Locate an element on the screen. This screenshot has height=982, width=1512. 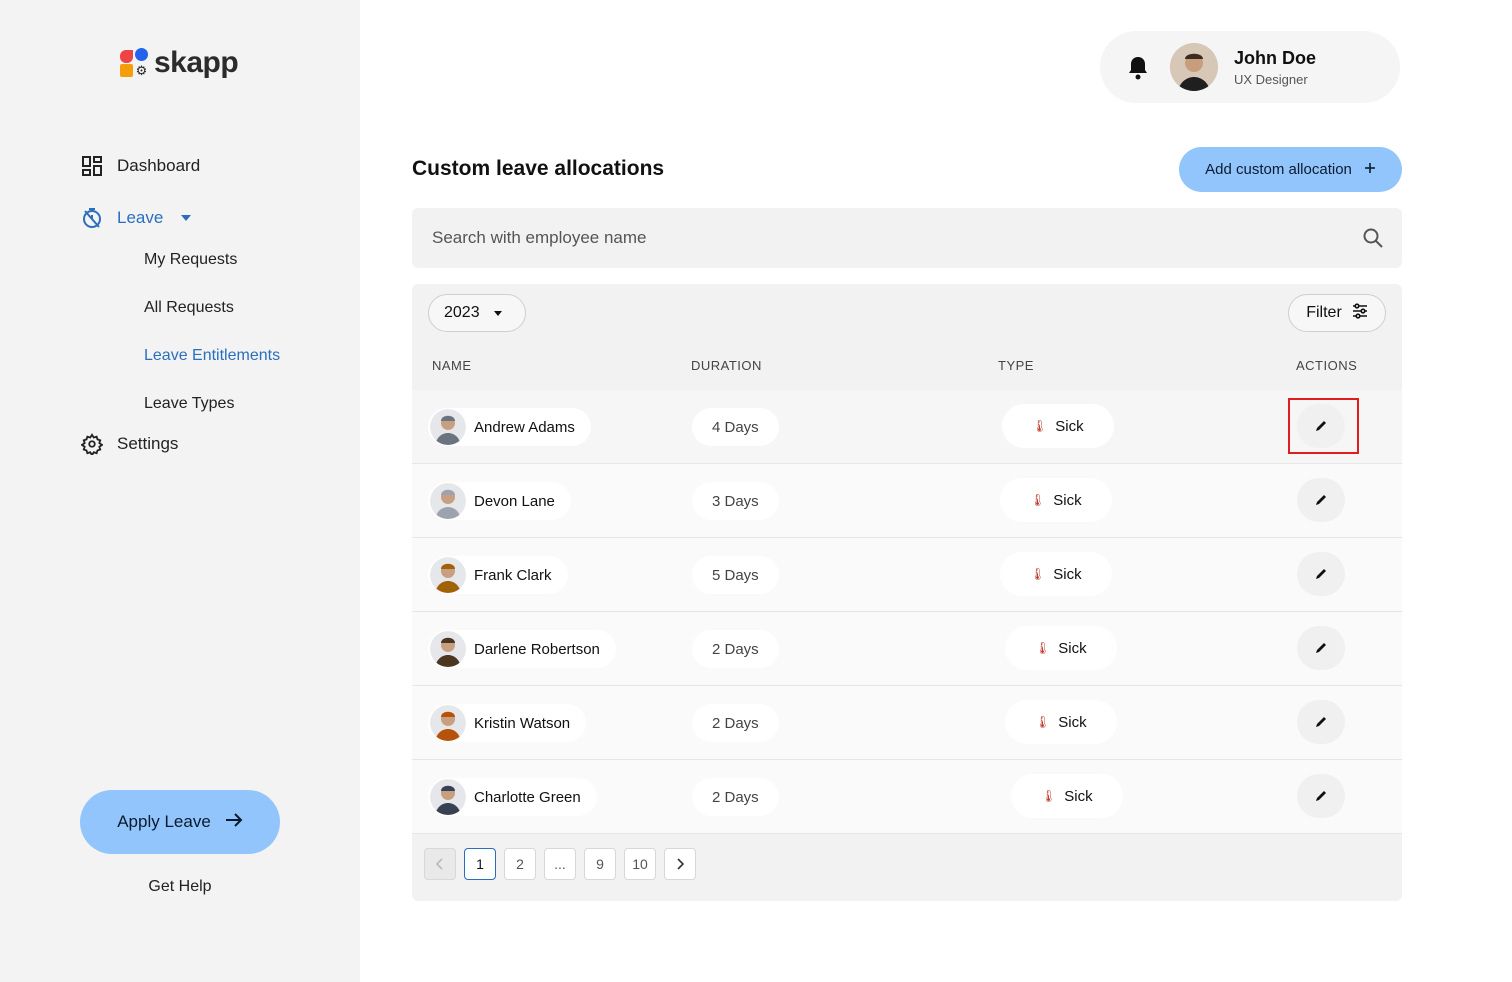
sliders-icon is located at coordinates (1360, 313).